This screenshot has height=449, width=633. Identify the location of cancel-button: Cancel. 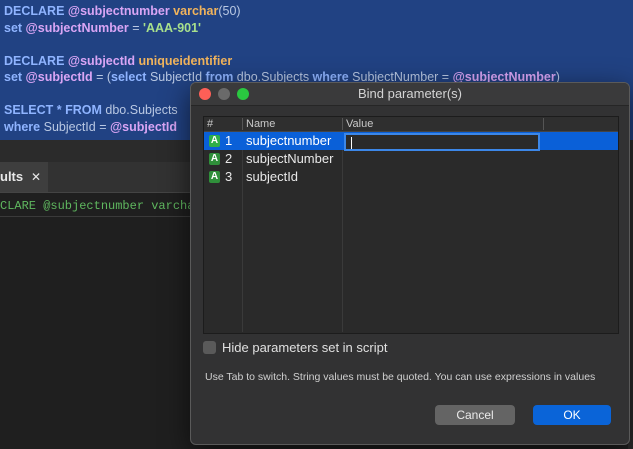
(475, 415).